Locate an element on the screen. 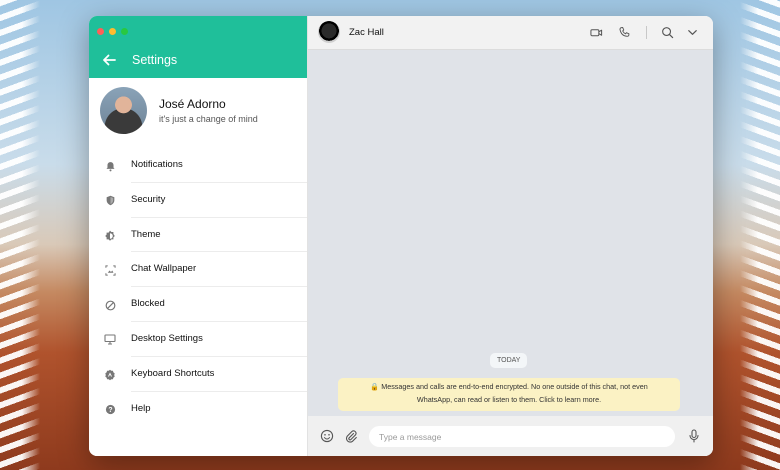  message-composer is located at coordinates (510, 436).